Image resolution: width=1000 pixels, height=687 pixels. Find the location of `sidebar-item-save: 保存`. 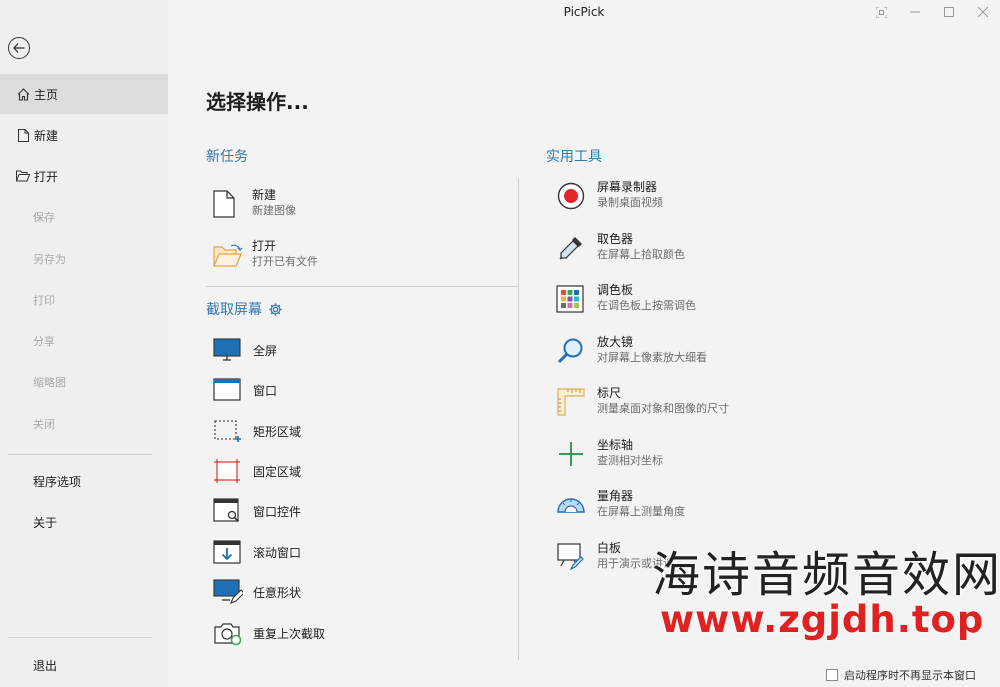

sidebar-item-save: 保存 is located at coordinates (84, 217).